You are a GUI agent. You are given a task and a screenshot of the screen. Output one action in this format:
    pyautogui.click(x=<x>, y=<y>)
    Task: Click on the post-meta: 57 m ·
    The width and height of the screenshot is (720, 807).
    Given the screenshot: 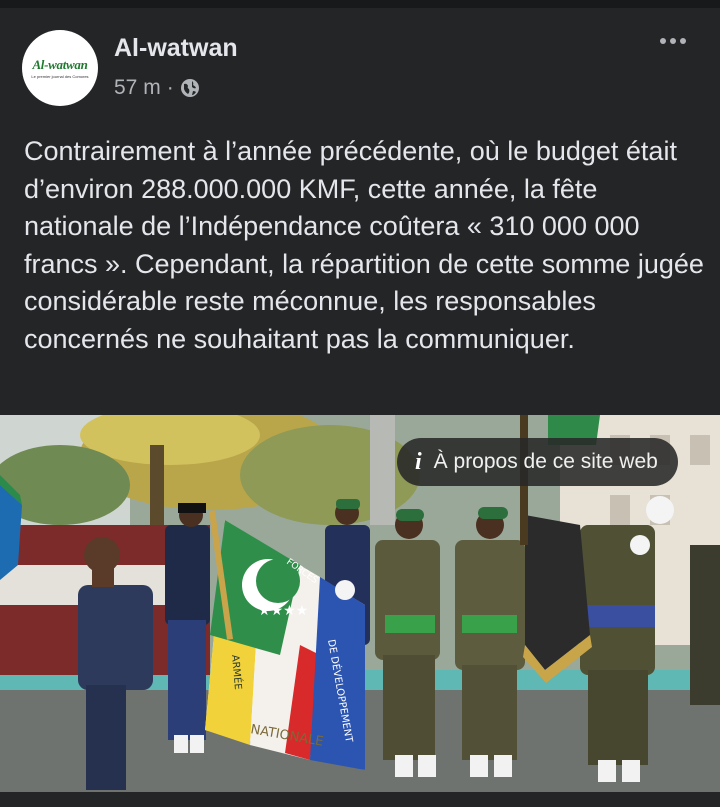 What is the action you would take?
    pyautogui.click(x=157, y=88)
    